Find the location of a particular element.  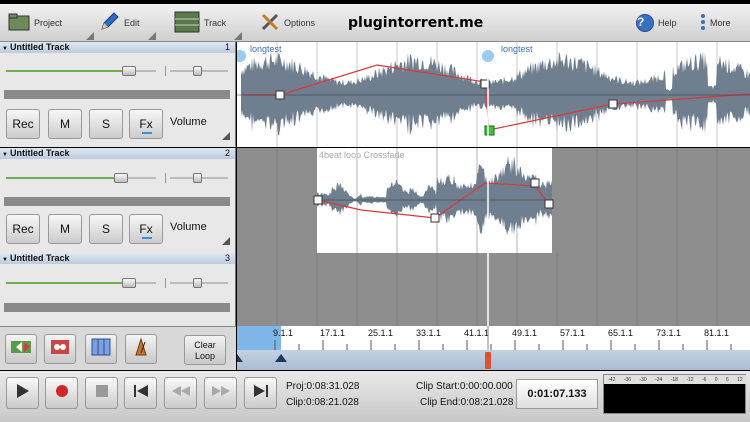

rewind-icon is located at coordinates (181, 393).